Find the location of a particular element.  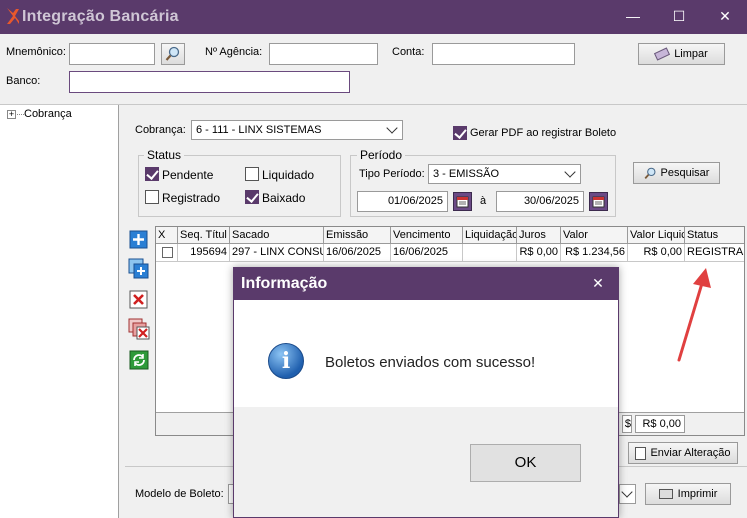

dialog-close-button: ✕ is located at coordinates (598, 284).